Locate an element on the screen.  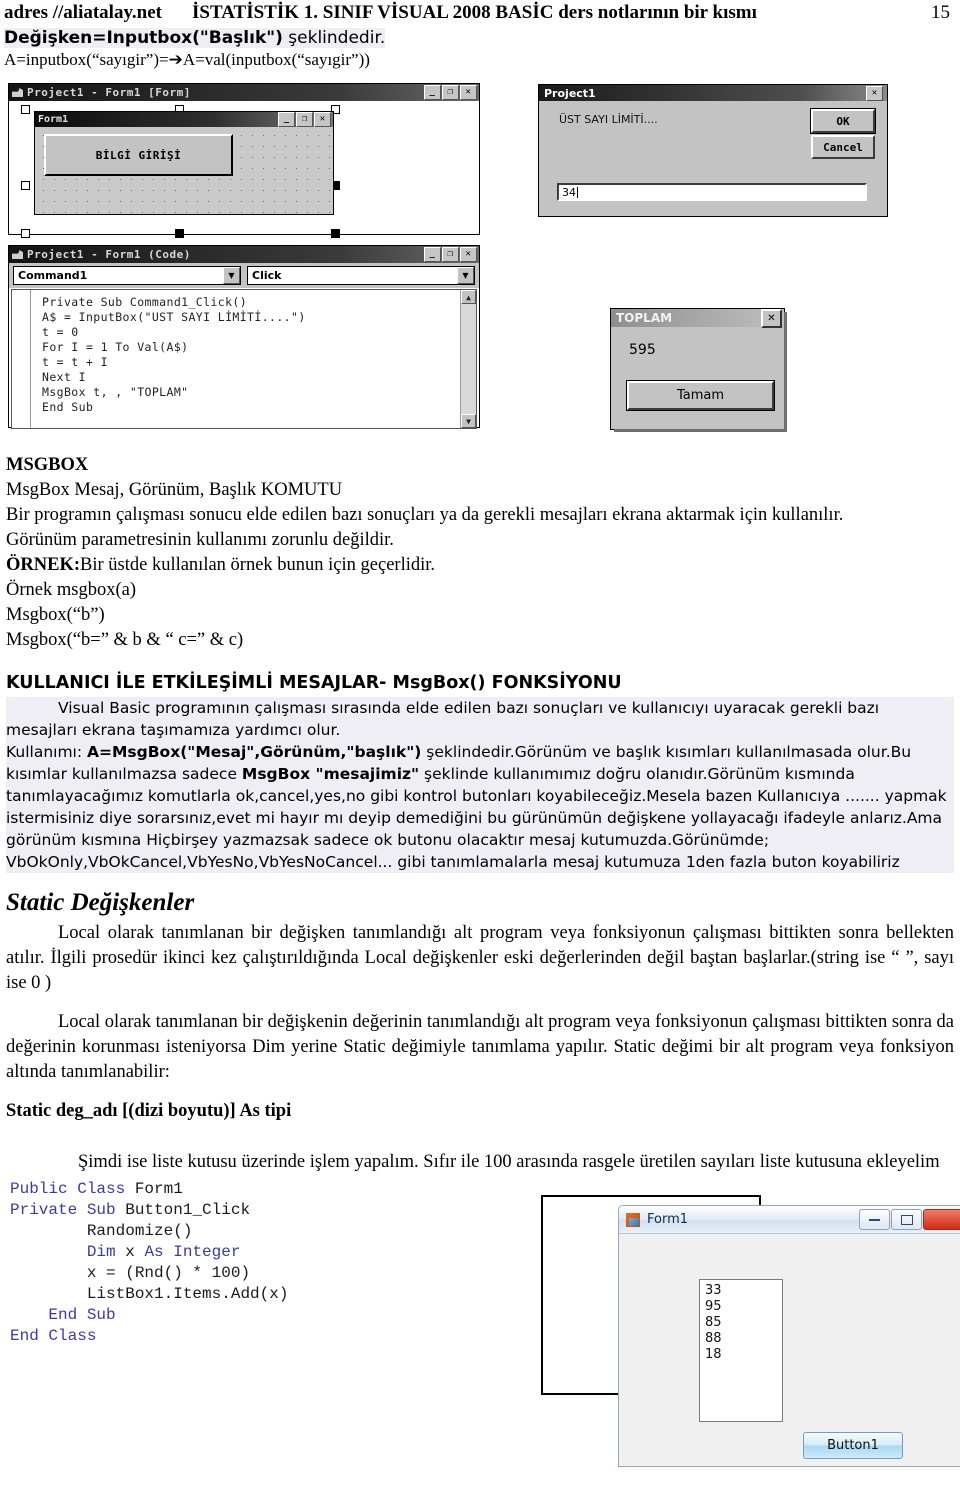
page-number: 15 is located at coordinates (940, 12).